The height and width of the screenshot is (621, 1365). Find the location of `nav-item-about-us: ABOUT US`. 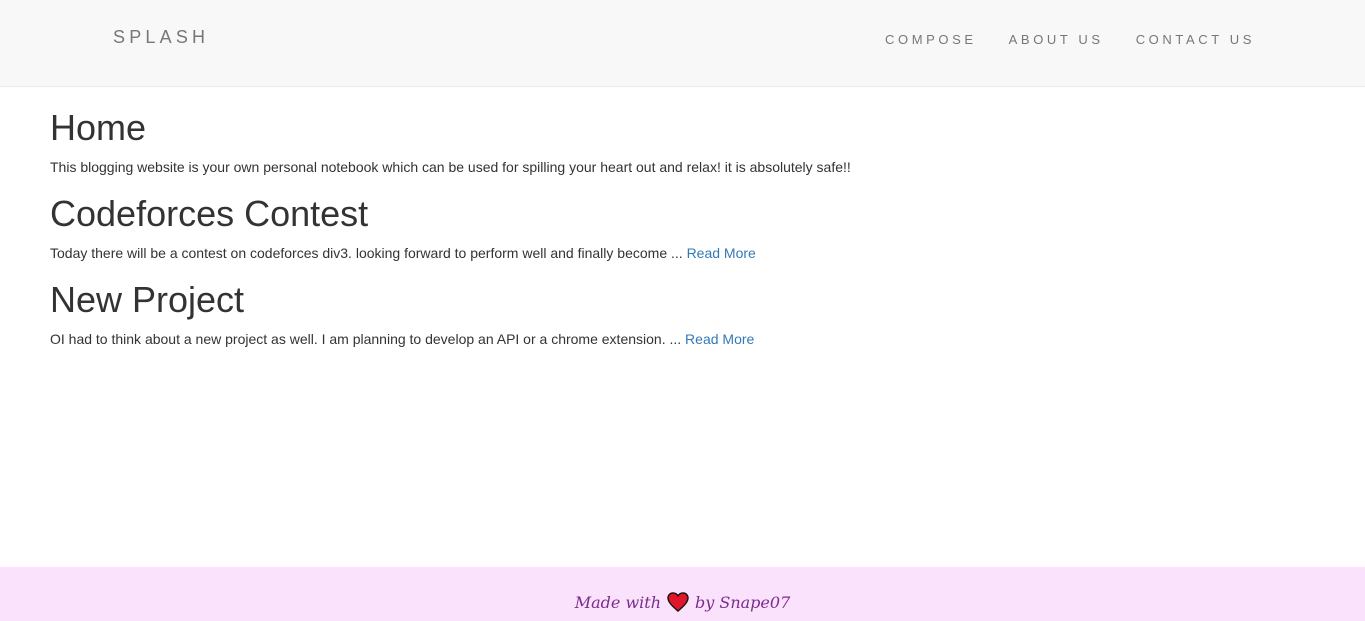

nav-item-about-us: ABOUT US is located at coordinates (1056, 40).